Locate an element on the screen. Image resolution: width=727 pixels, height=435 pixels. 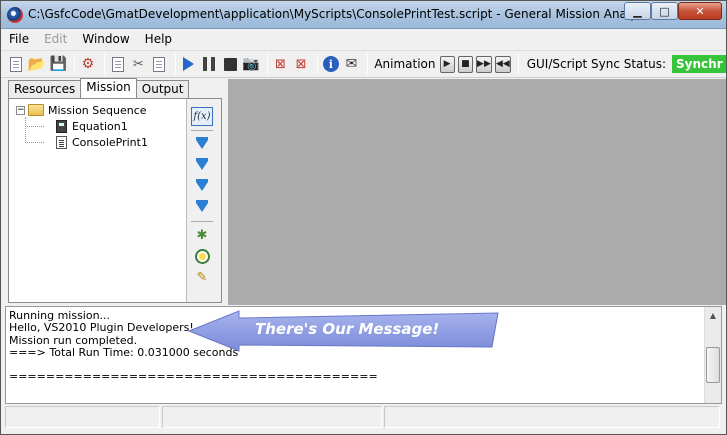
close-all-icon: ⊠ is located at coordinates (301, 64).